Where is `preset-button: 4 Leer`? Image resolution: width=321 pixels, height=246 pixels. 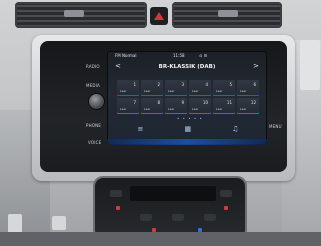
preset-button: 4 Leer is located at coordinates (200, 88).